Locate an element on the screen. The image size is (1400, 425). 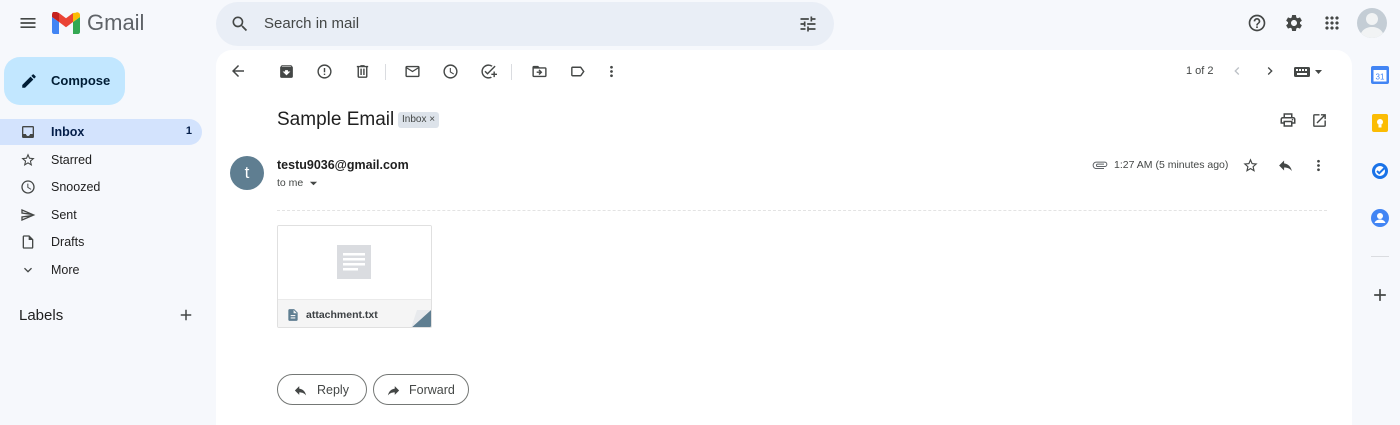
sender-email: testu9036@gmail.com is located at coordinates (343, 165).